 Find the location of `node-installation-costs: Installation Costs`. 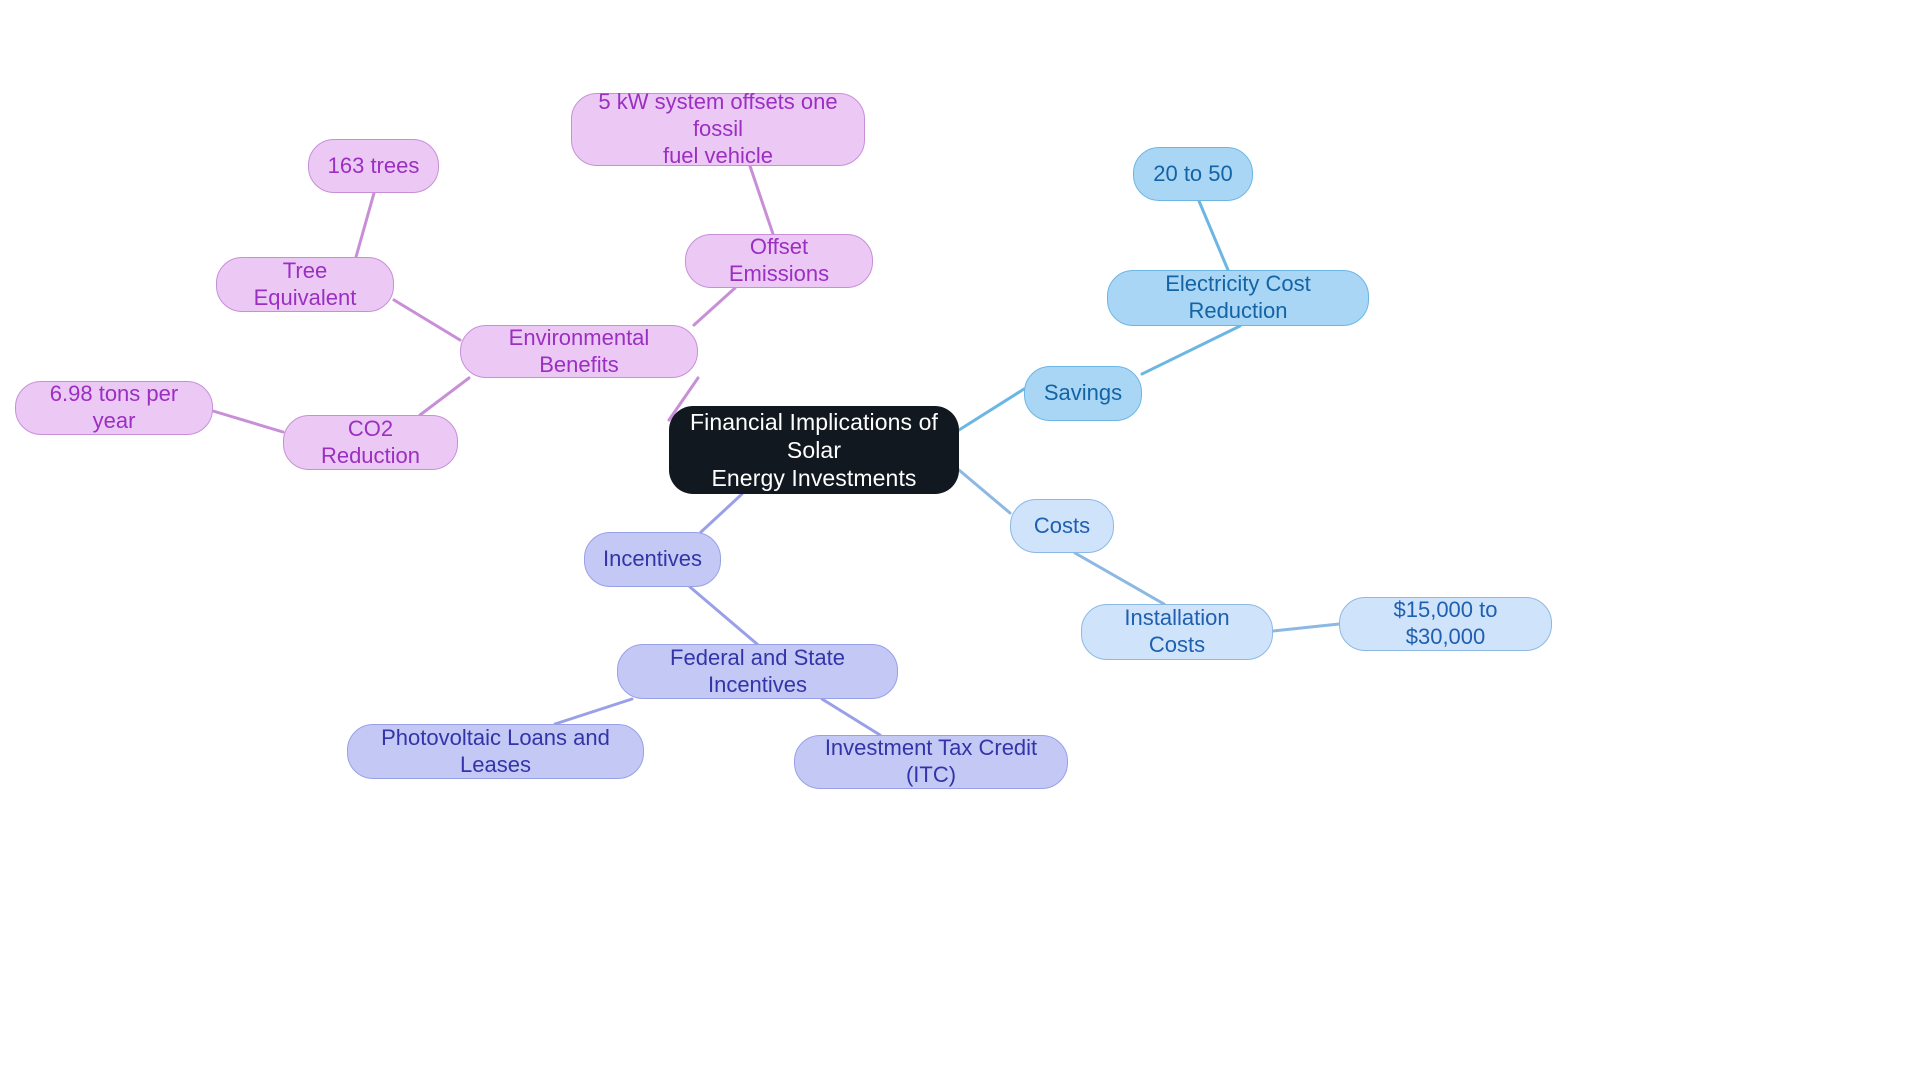

node-installation-costs: Installation Costs is located at coordinates (1177, 632).